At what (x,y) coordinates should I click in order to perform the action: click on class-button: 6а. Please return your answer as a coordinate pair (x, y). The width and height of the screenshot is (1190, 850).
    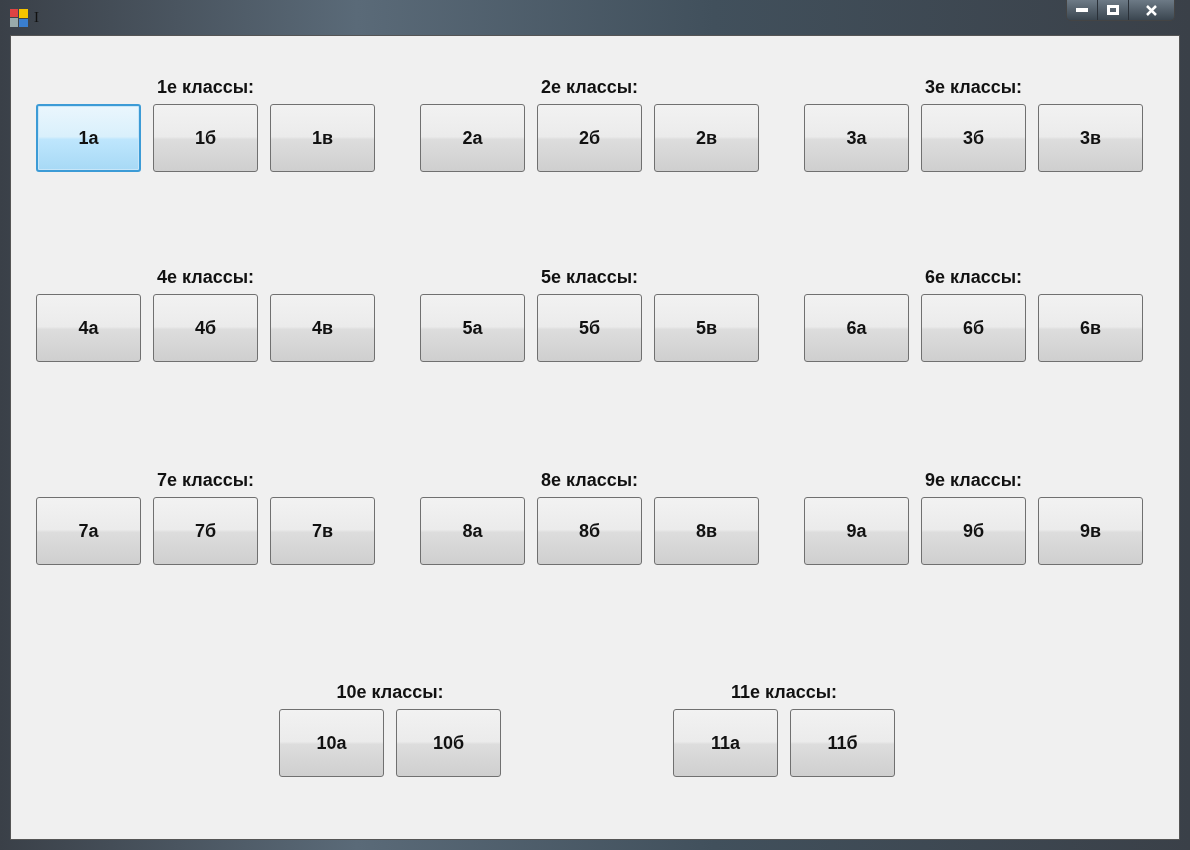
    Looking at the image, I should click on (856, 328).